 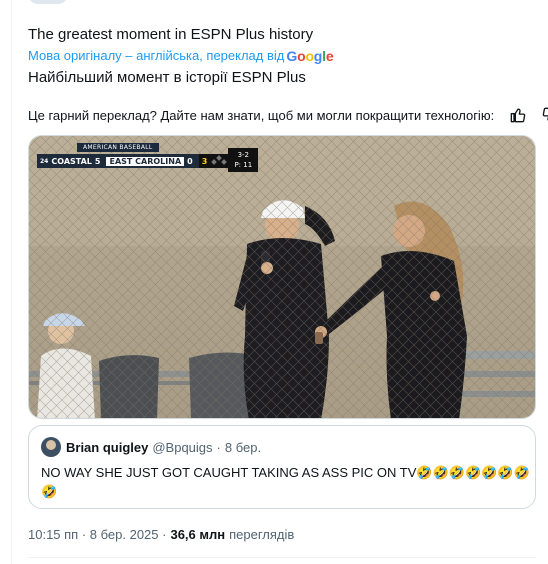 I want to click on quoted-author-name: Brian quigley, so click(x=107, y=447).